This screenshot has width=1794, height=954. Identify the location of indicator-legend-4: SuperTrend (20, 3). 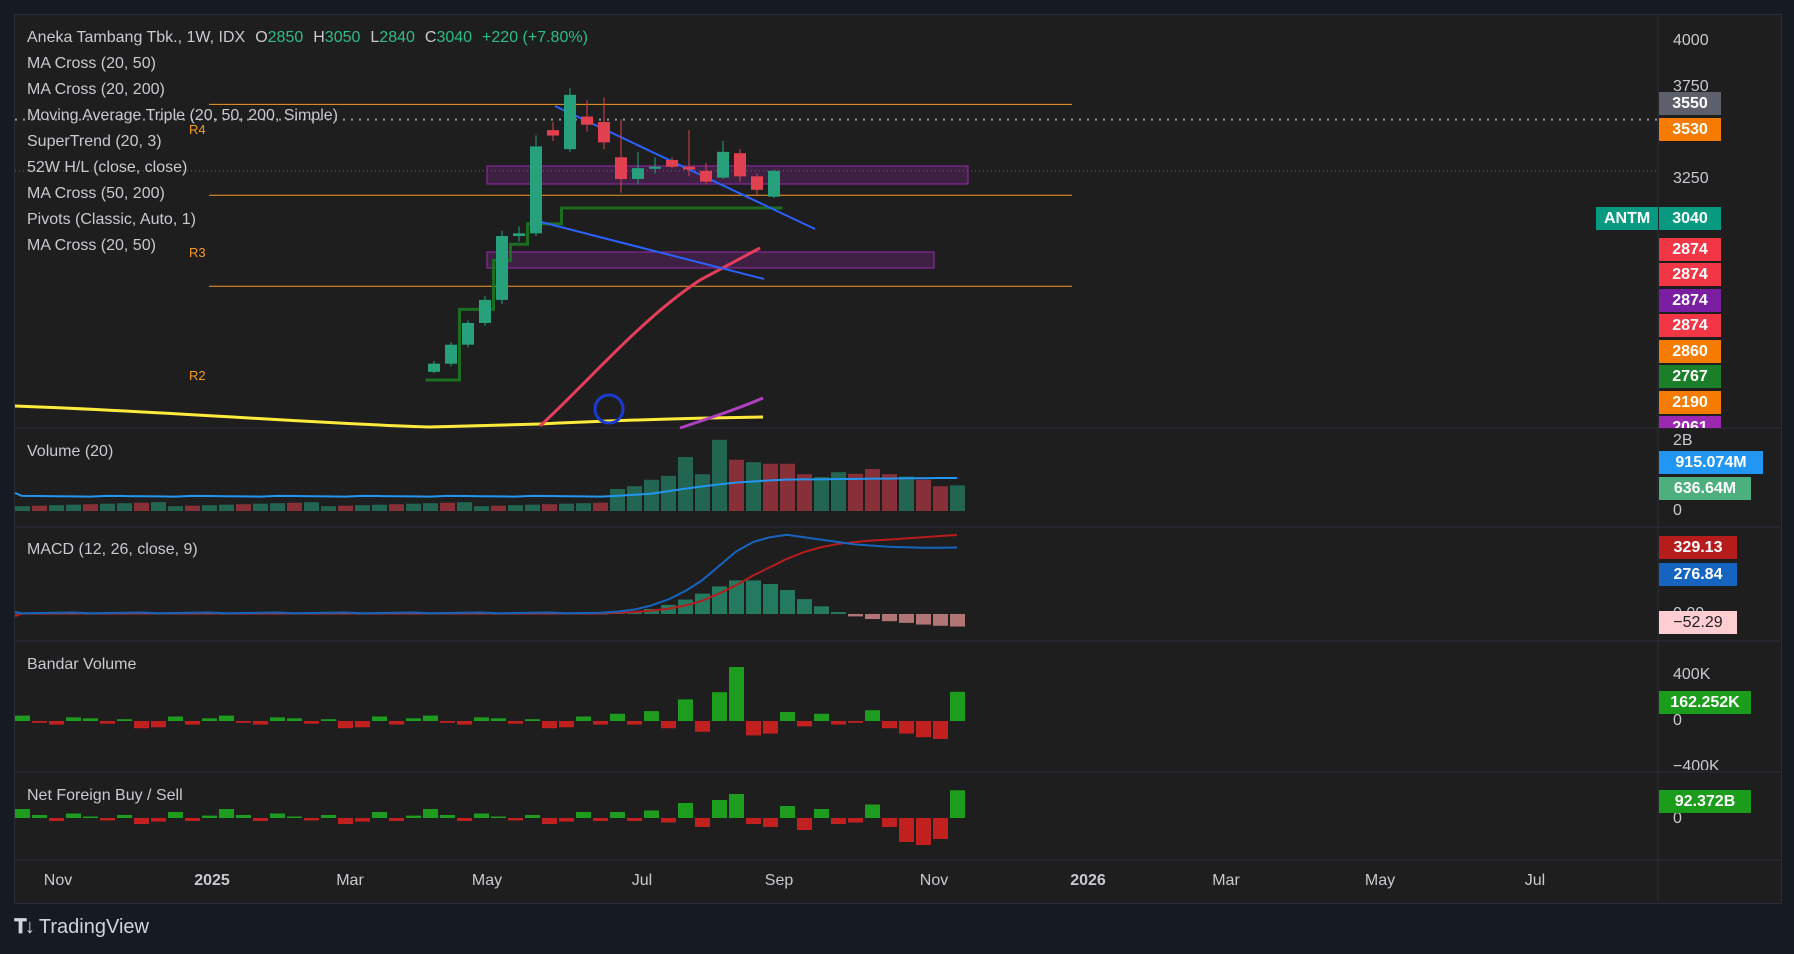
(94, 142).